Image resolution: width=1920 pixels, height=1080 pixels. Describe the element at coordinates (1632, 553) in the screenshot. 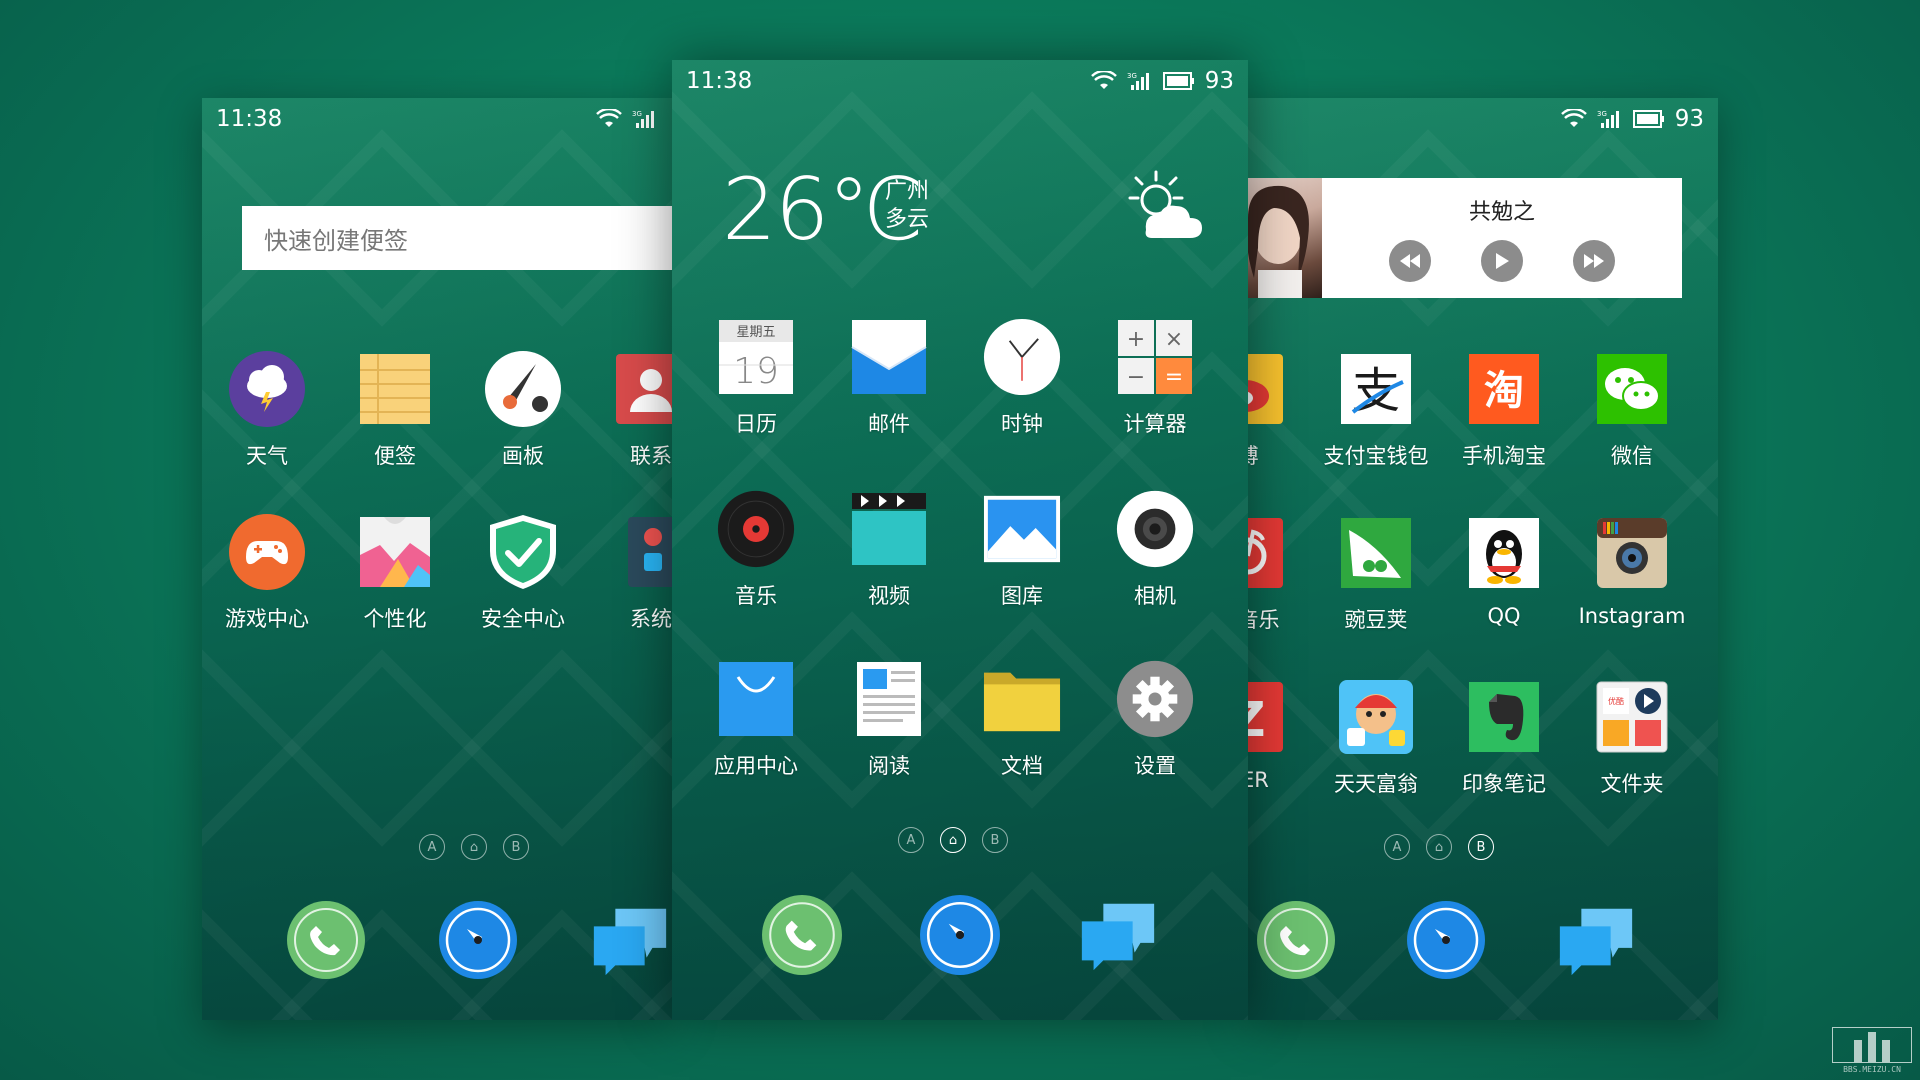

I see `instagram-camera-icon` at that location.